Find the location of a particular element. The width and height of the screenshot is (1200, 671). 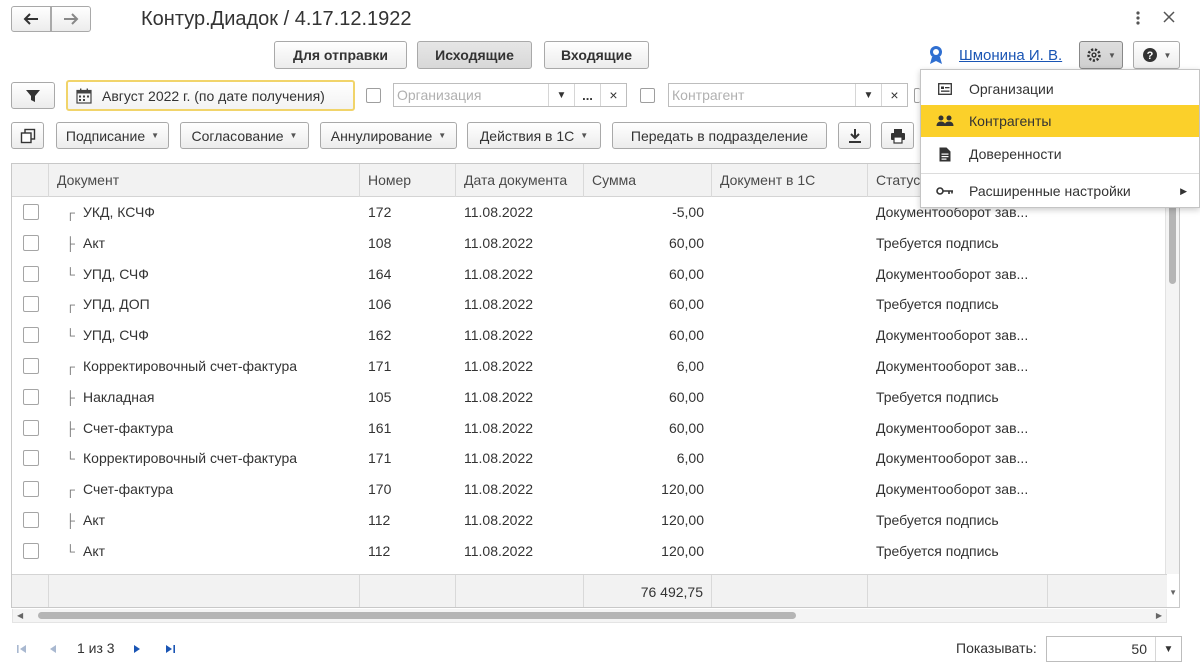

cell-number: 171 is located at coordinates (380, 458).